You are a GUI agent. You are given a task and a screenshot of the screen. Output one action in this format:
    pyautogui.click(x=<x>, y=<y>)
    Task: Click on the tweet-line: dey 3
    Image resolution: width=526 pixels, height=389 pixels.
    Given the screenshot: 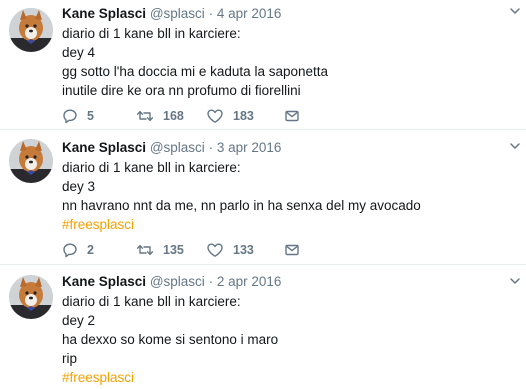 What is the action you would take?
    pyautogui.click(x=79, y=186)
    